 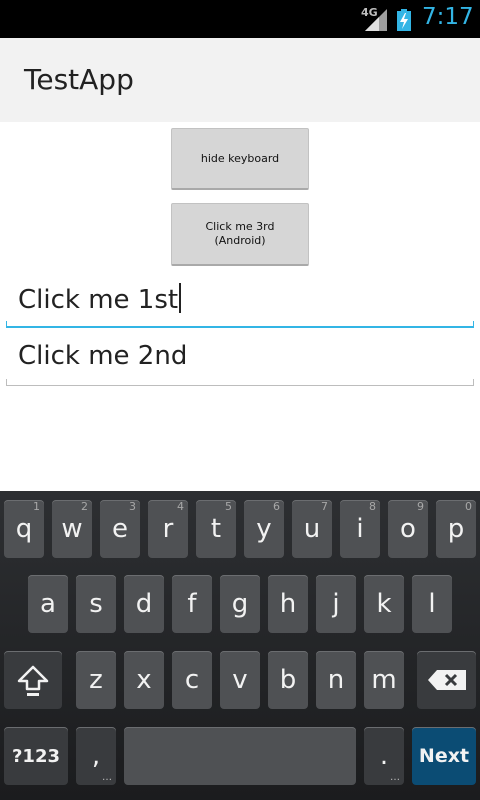 What do you see at coordinates (324, 506) in the screenshot?
I see `key-hint: 7` at bounding box center [324, 506].